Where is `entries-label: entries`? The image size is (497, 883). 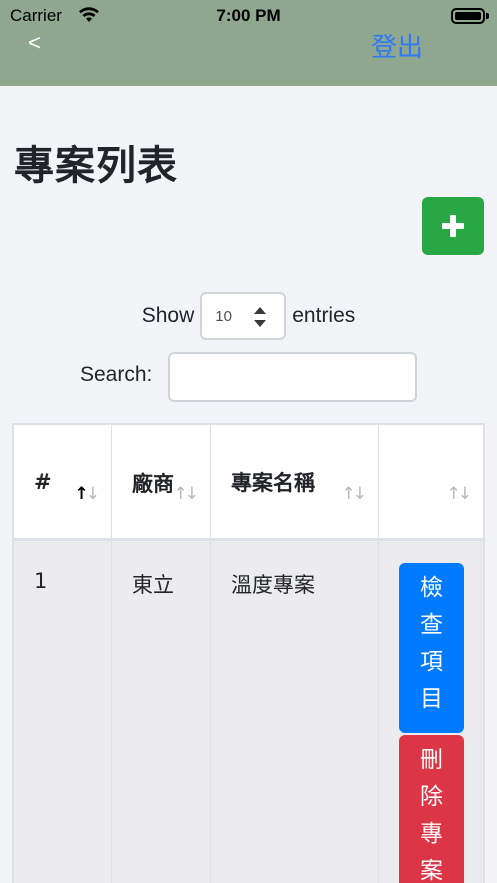
entries-label: entries is located at coordinates (324, 315).